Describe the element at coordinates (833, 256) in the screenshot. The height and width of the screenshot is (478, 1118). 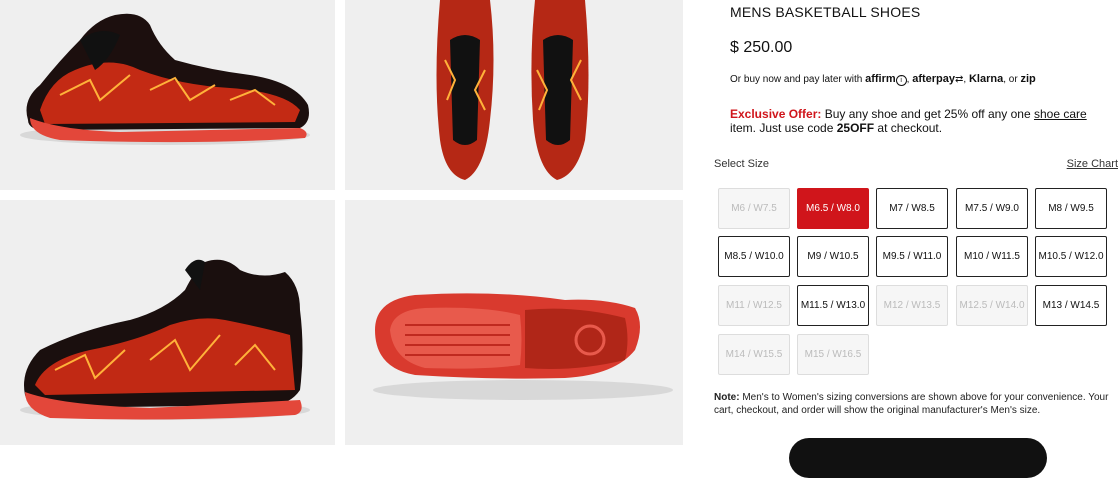
I see `size-option: M9 / W10.5` at that location.